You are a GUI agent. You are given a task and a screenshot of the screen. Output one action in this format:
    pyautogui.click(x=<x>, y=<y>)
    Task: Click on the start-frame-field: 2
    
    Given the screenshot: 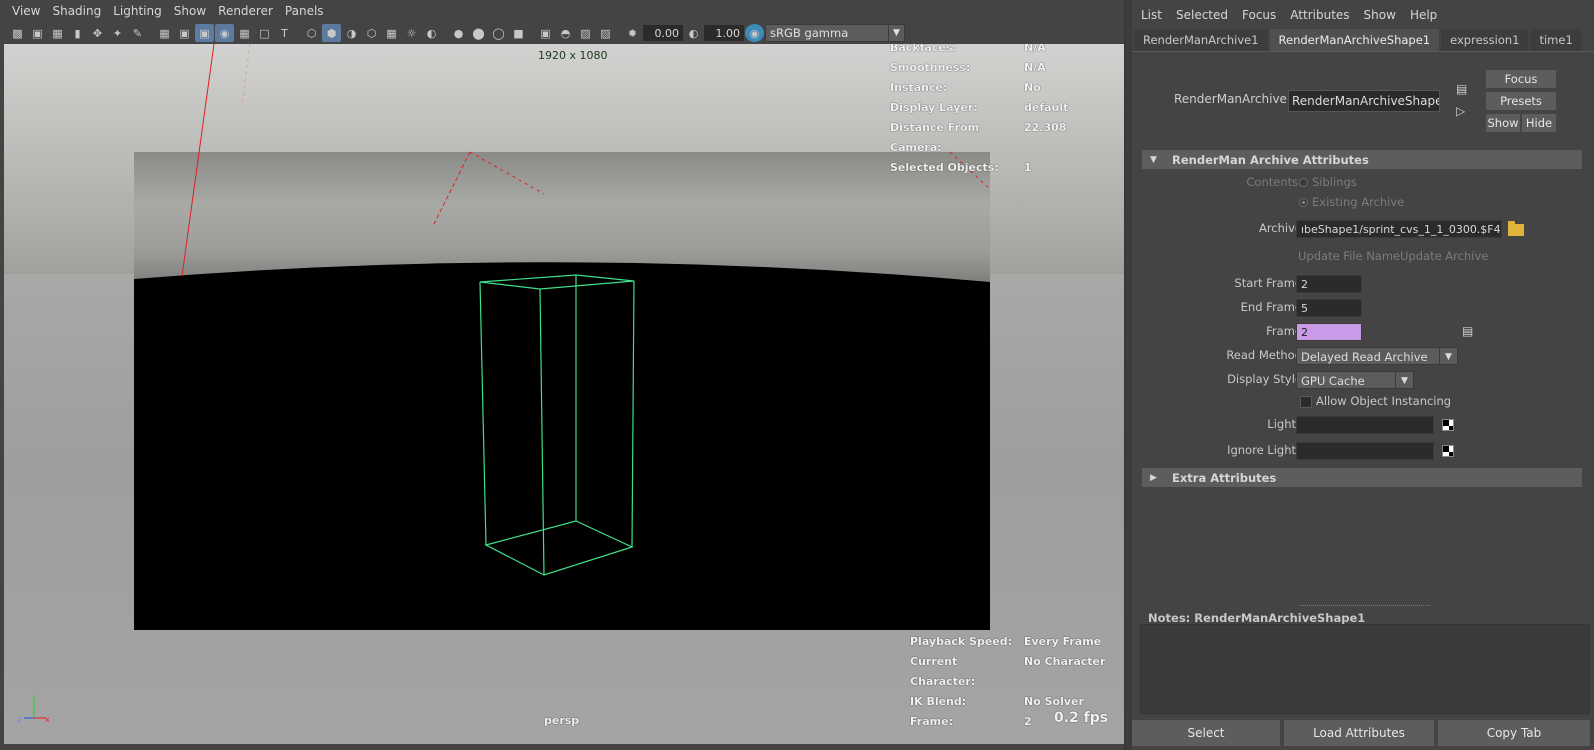 What is the action you would take?
    pyautogui.click(x=1329, y=284)
    